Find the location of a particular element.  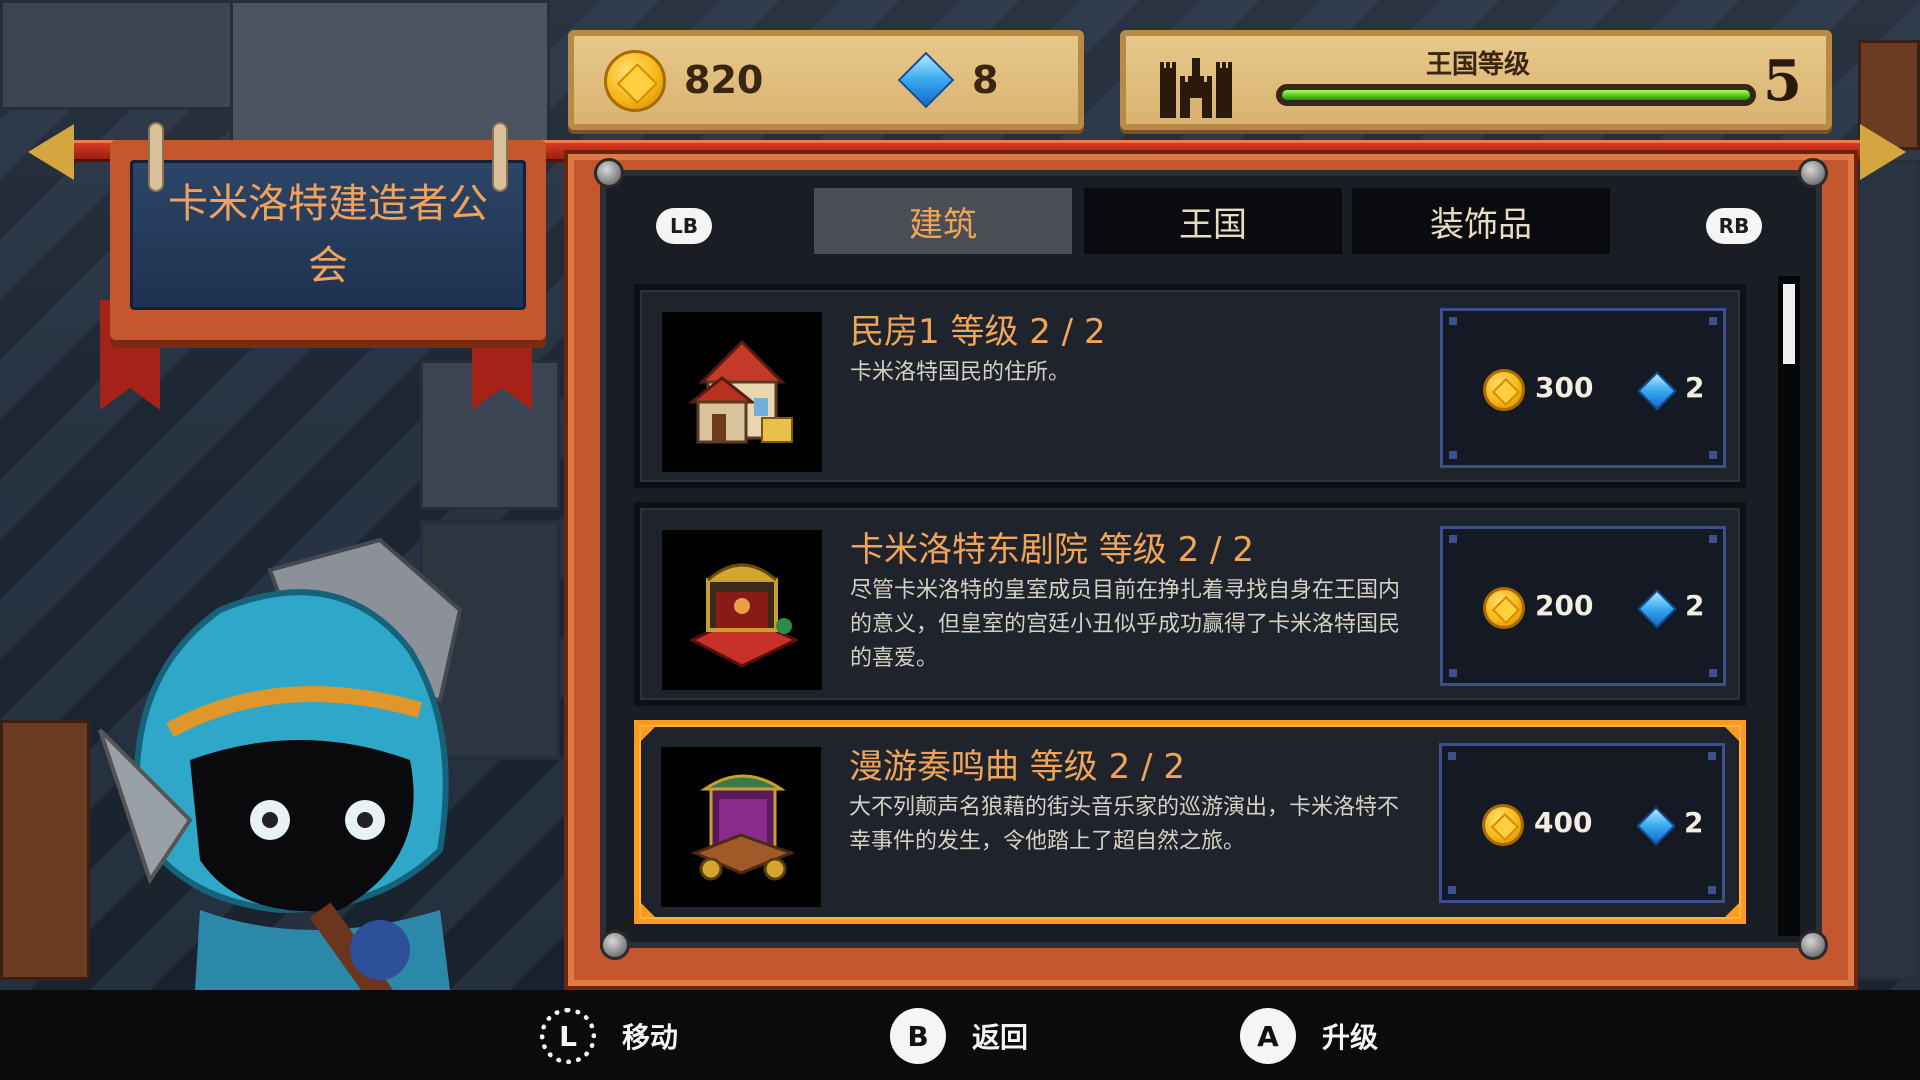

house-icon is located at coordinates (740, 391).